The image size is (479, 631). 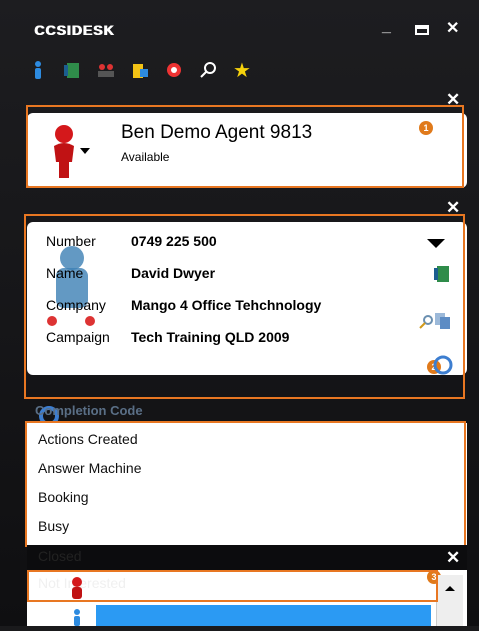 What do you see at coordinates (106, 70) in the screenshot?
I see `transfer-icon` at bounding box center [106, 70].